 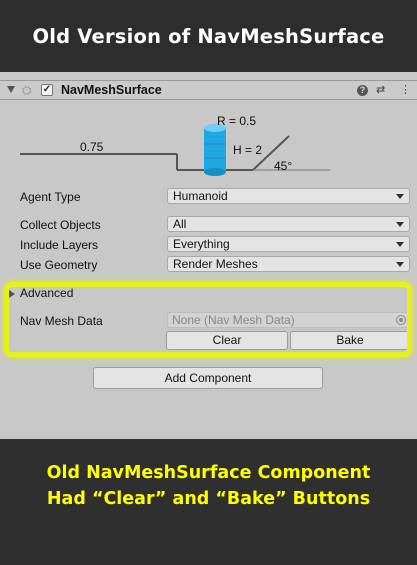 I want to click on clear-button: Clear, so click(x=227, y=340).